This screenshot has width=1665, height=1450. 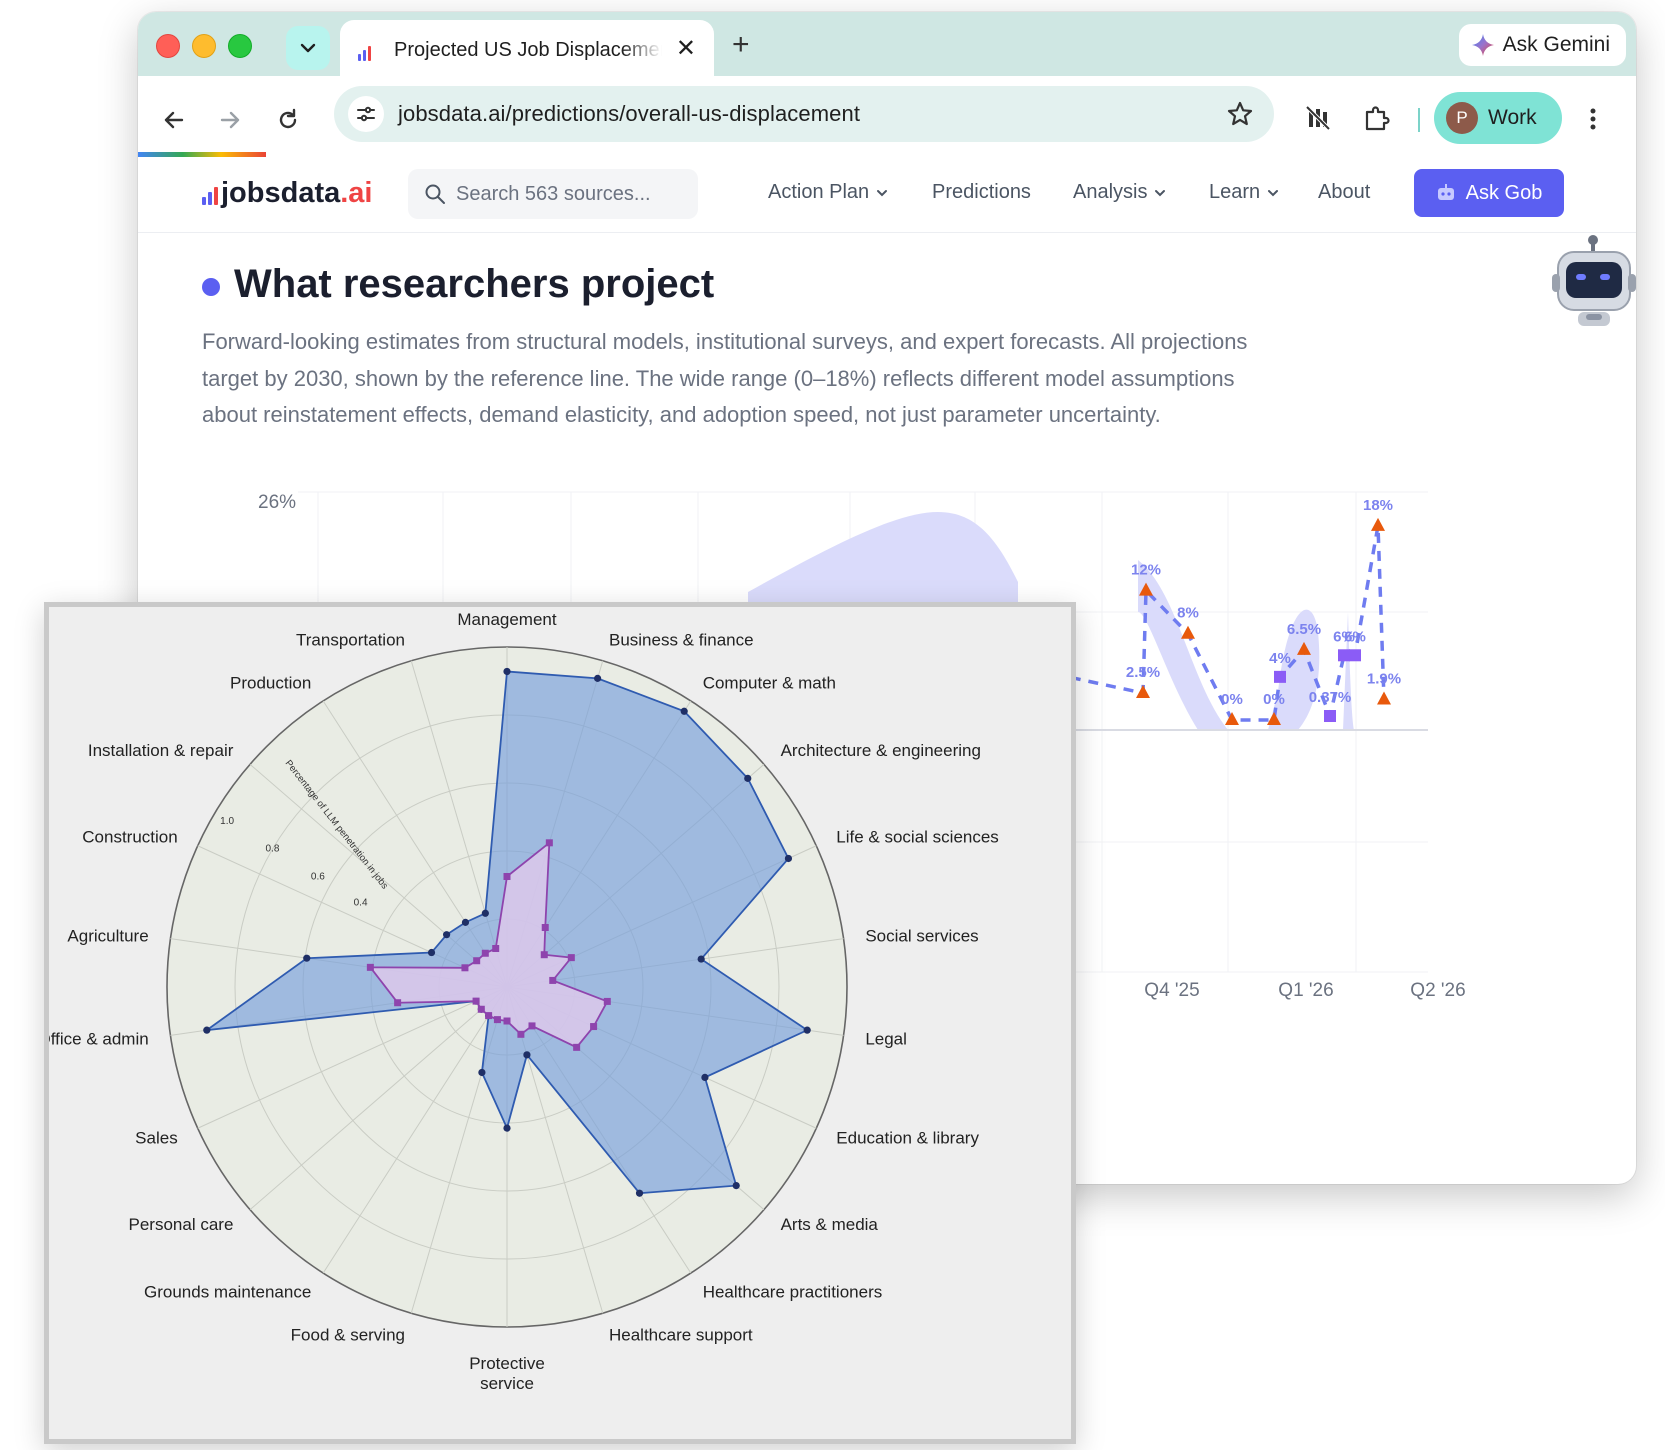 I want to click on radar-category-label: Office & admin, so click(x=99, y=1039).